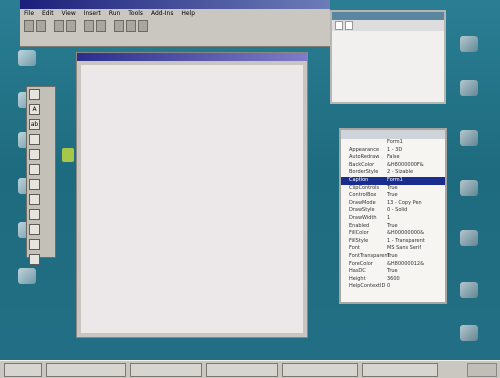  Describe the element at coordinates (34, 94) in the screenshot. I see `pointer-tool-icon` at that location.